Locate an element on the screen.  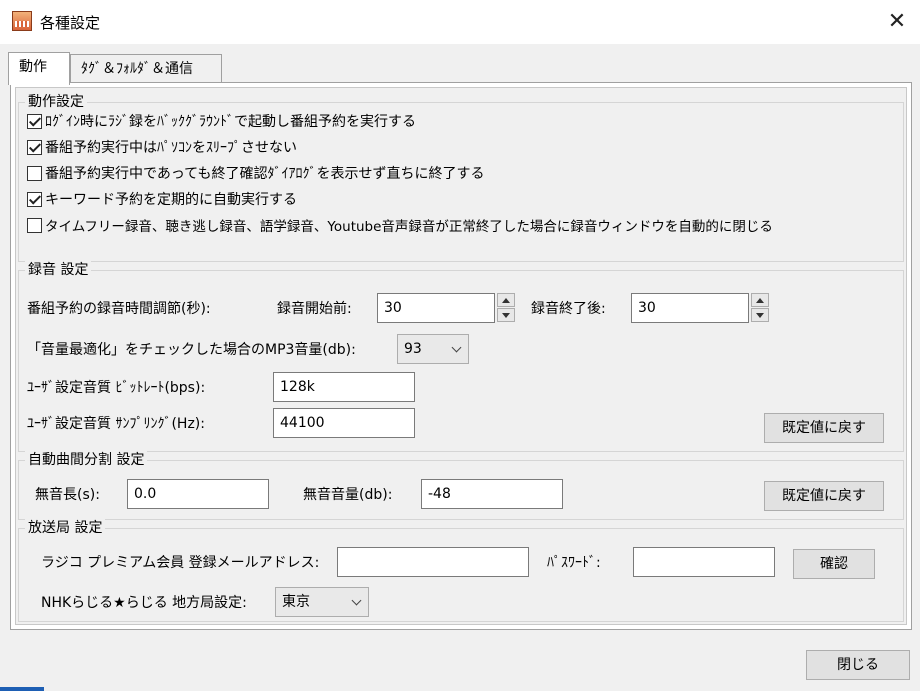
option-exit-without-confirm: 番組予約実行中であっても終了確認ﾀﾞｲｱﾛｸﾞを表示せず直ちに終了する is located at coordinates (255, 173).